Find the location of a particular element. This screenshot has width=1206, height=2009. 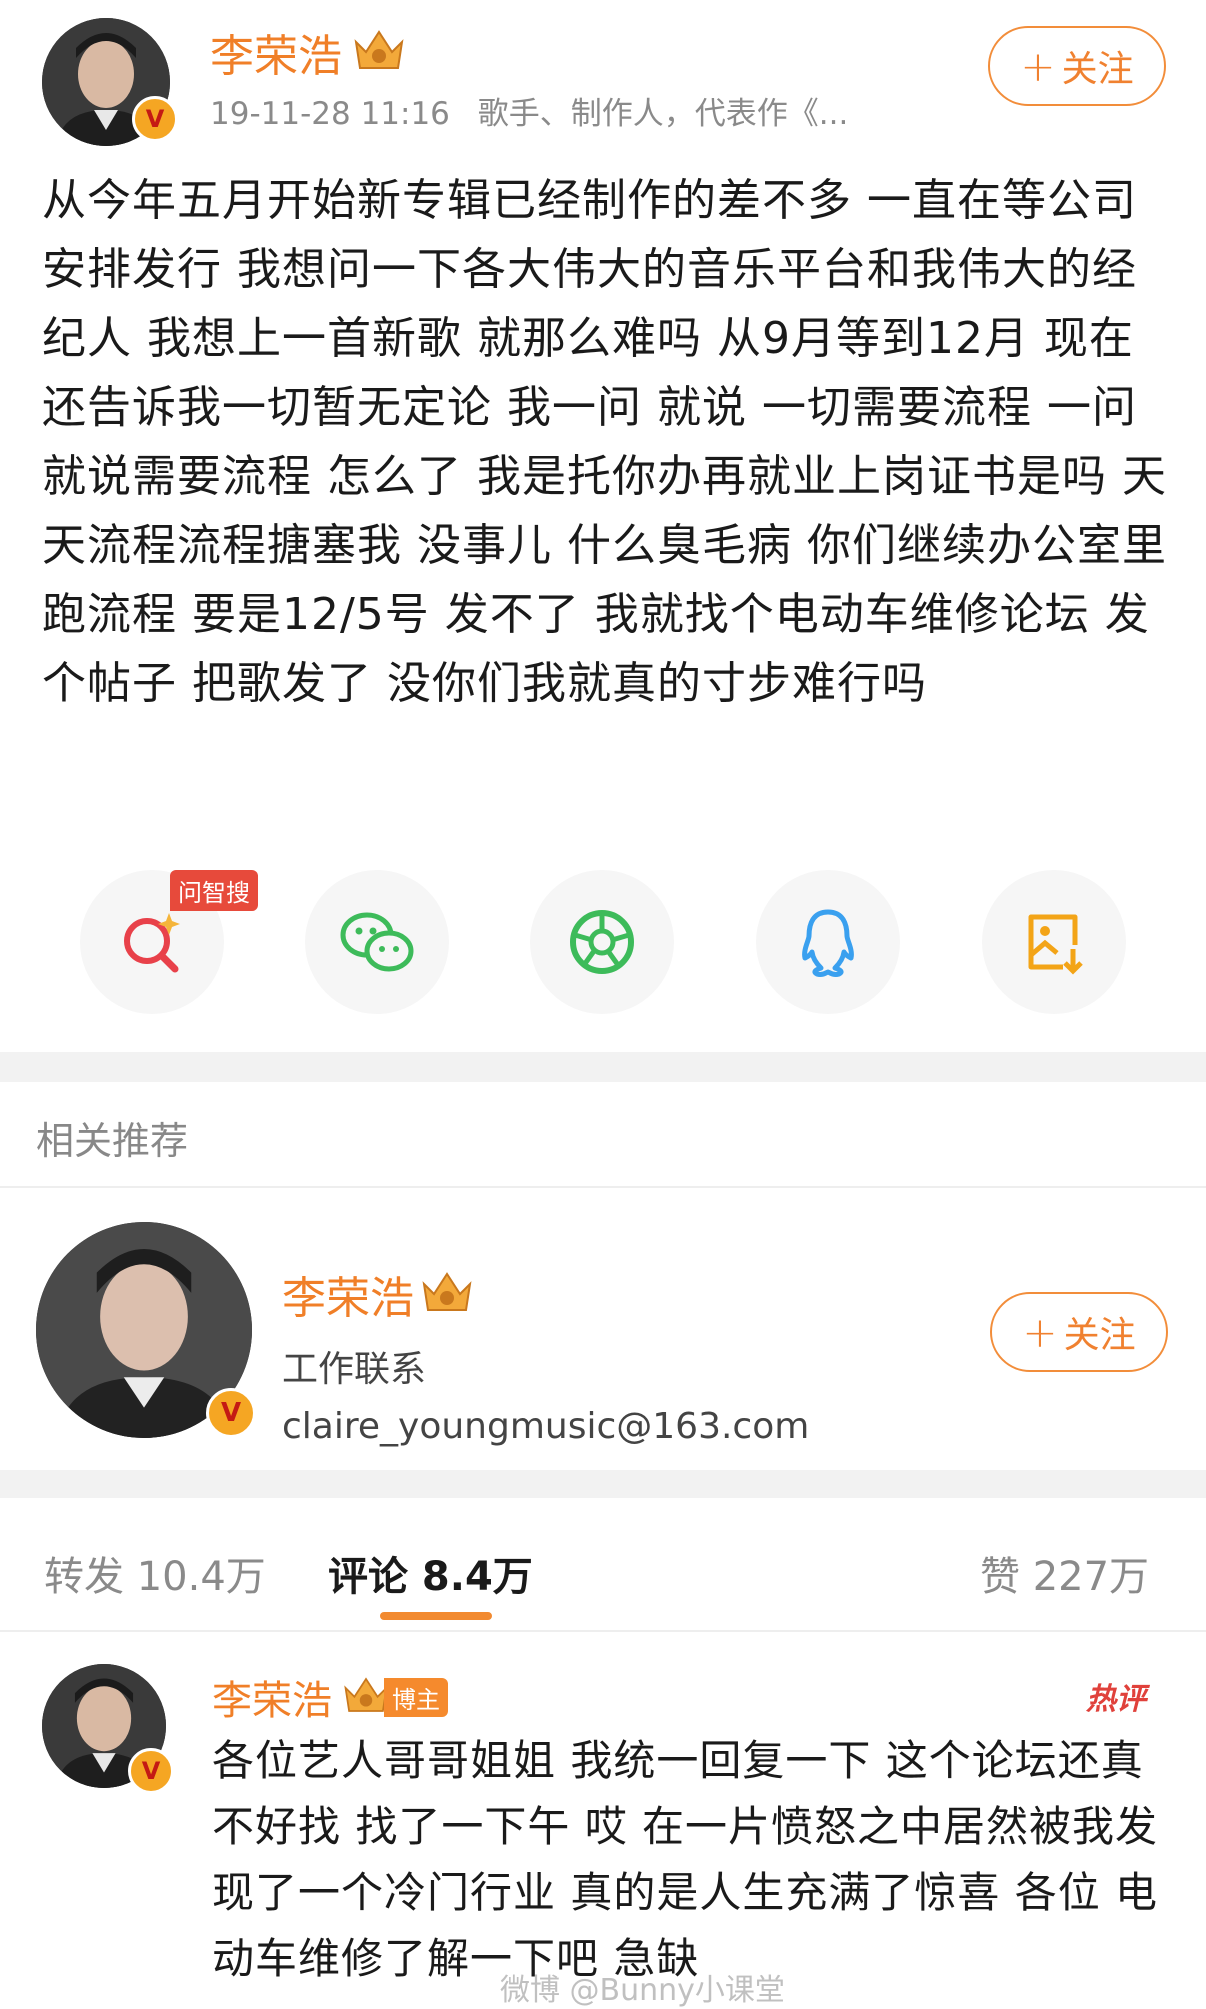

save-image-button is located at coordinates (1054, 942).